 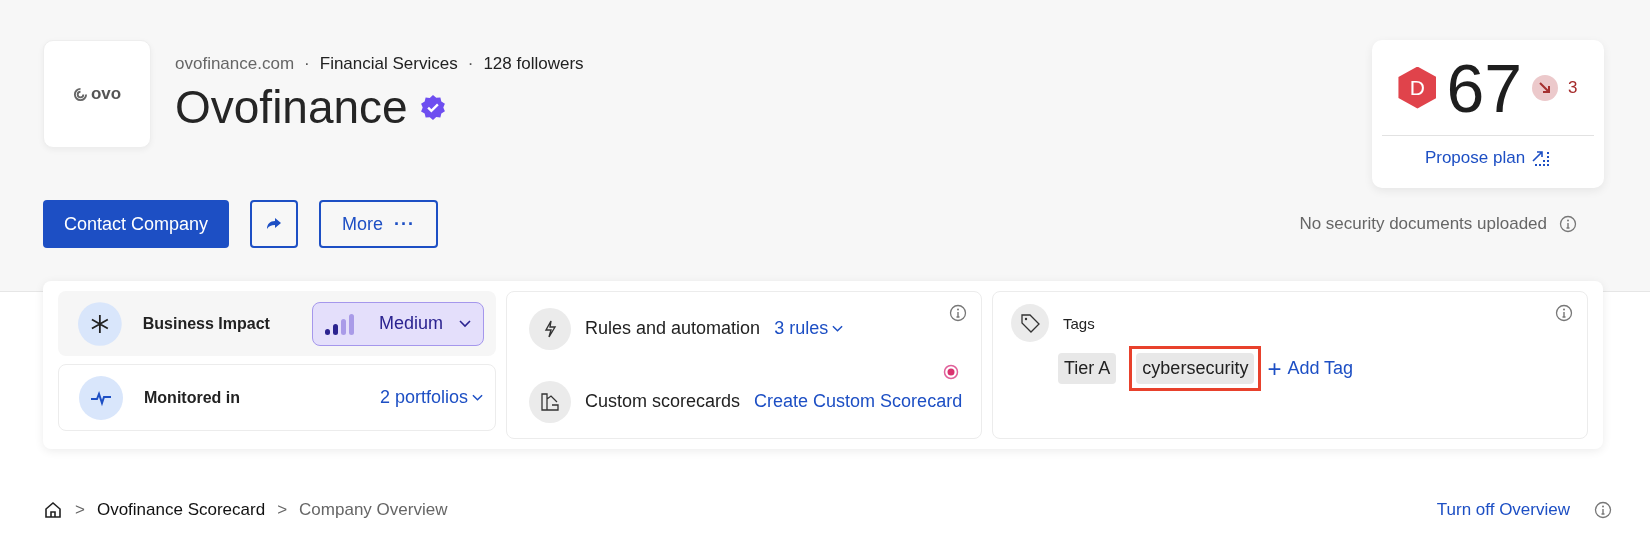 I want to click on propose-plan-link: Propose plan, so click(x=1488, y=158).